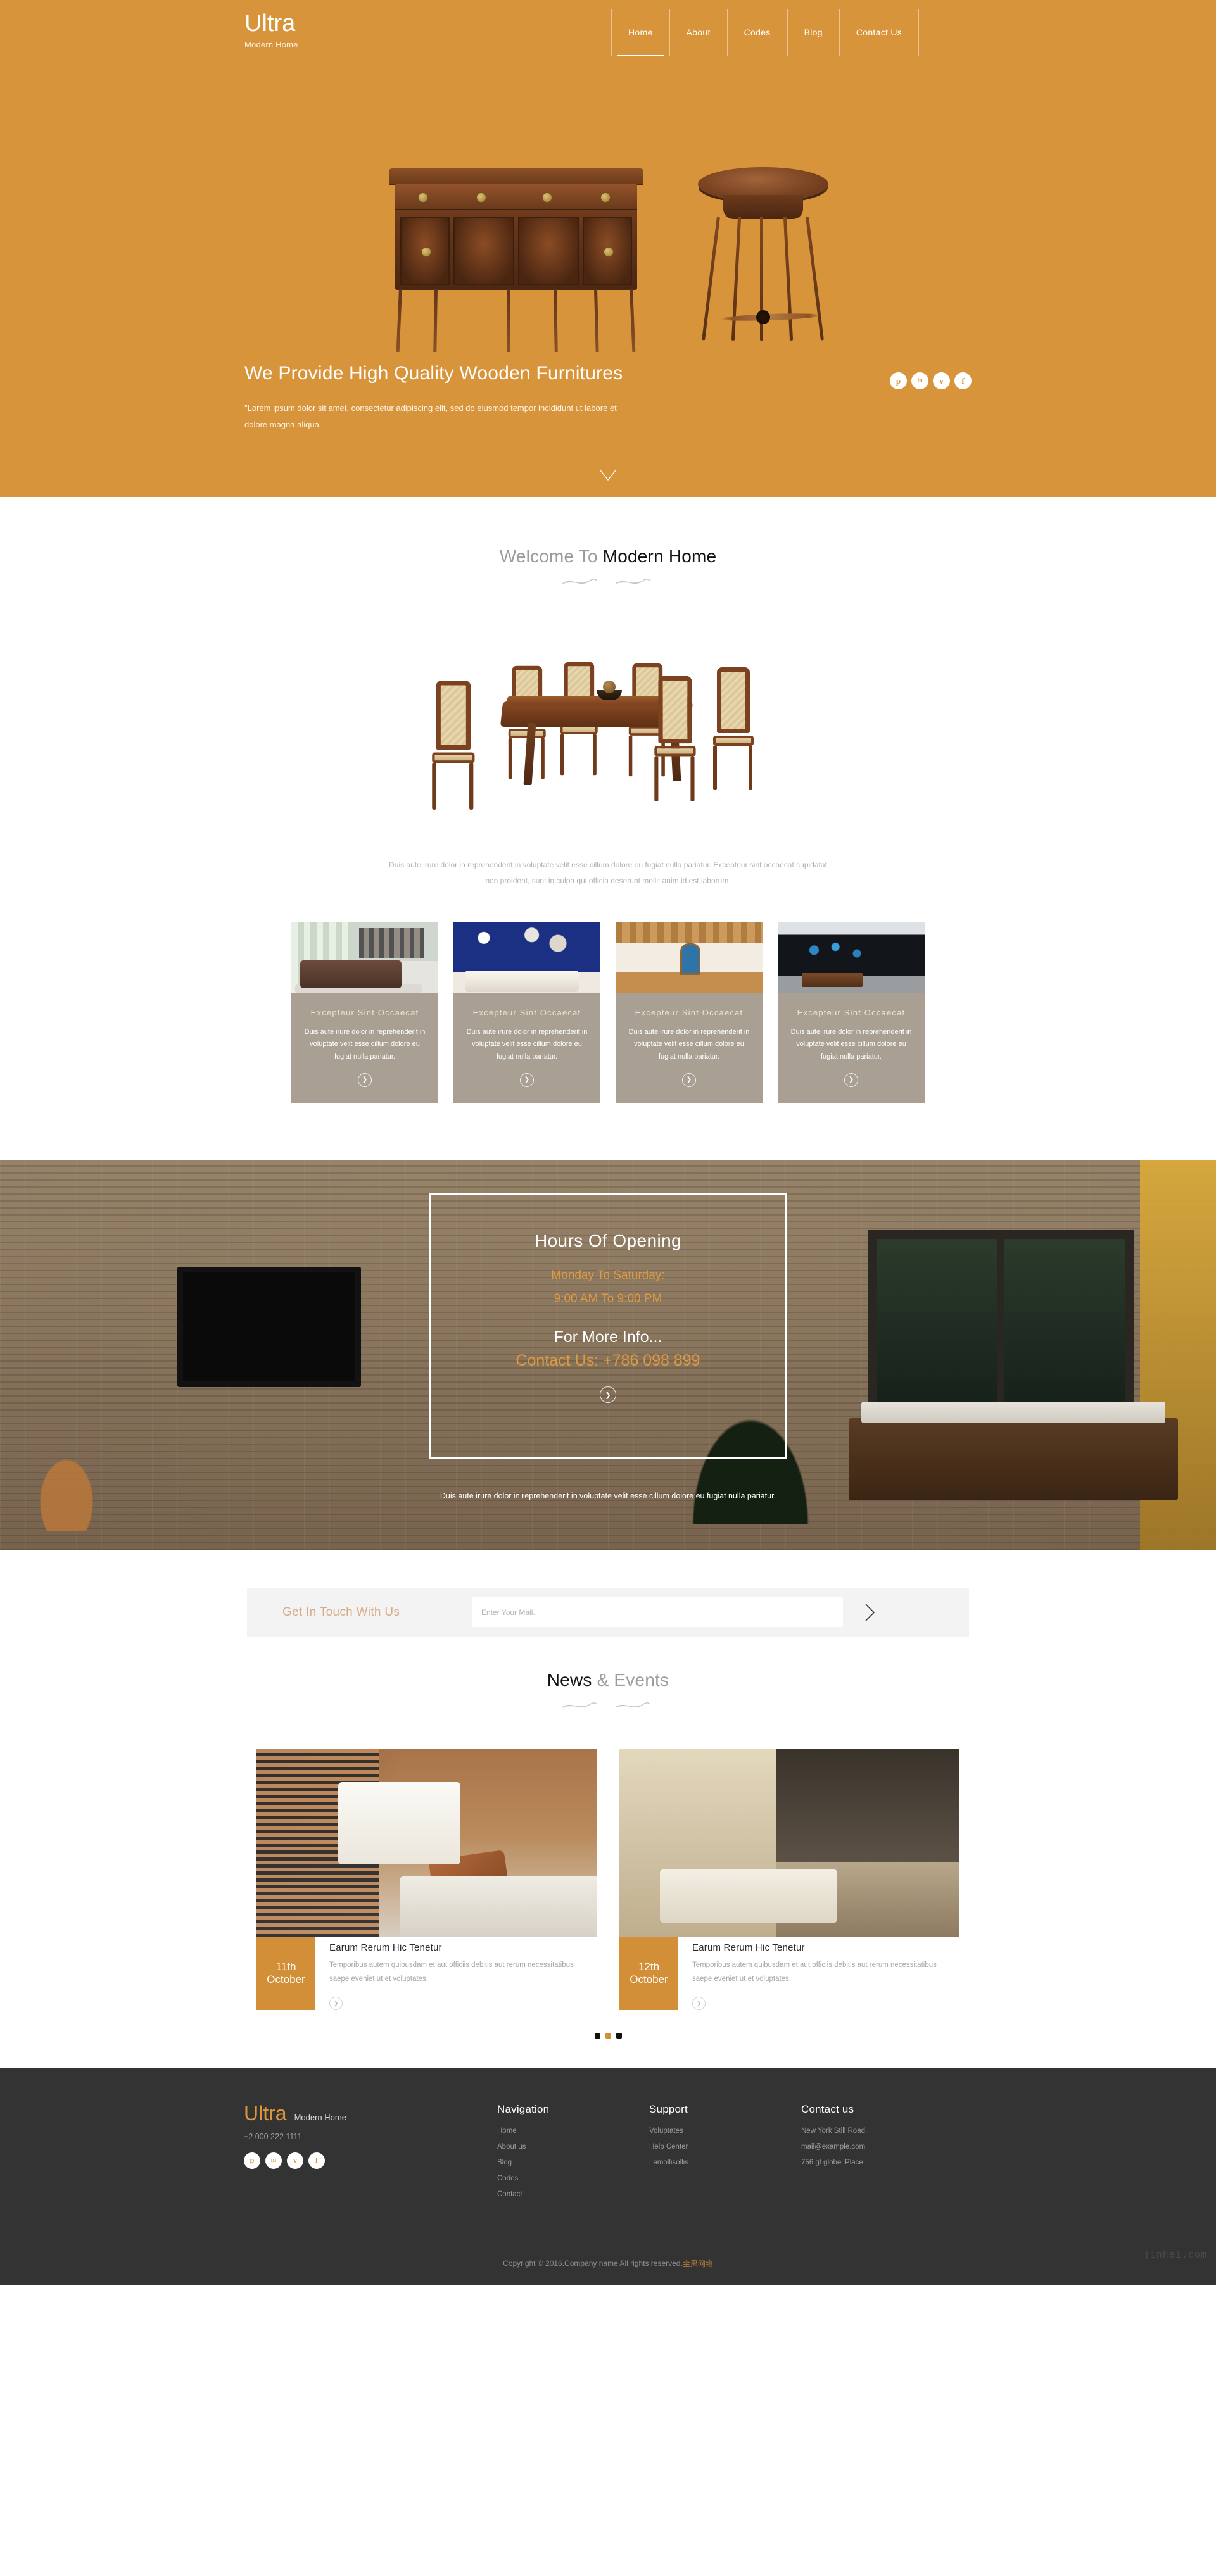  What do you see at coordinates (573, 2131) in the screenshot?
I see `footer-link-home: Home` at bounding box center [573, 2131].